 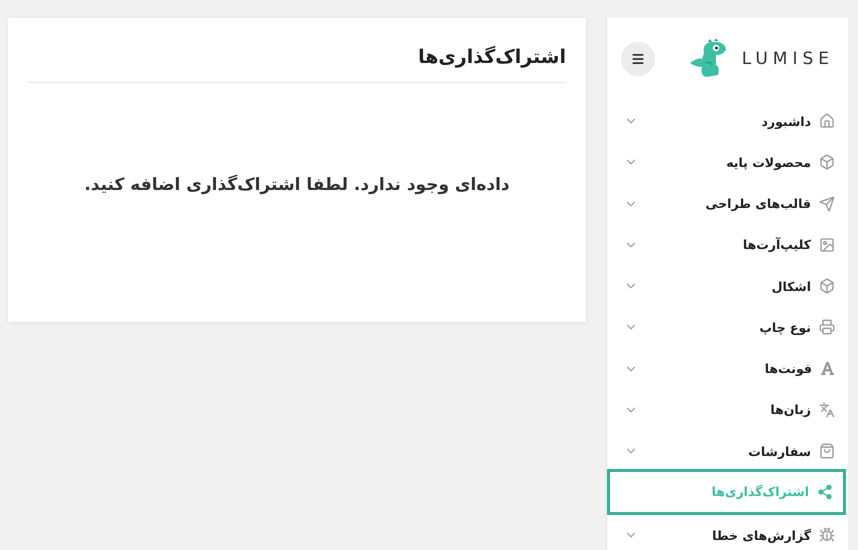 I want to click on sidebar-item: زبان‌ها, so click(x=727, y=409).